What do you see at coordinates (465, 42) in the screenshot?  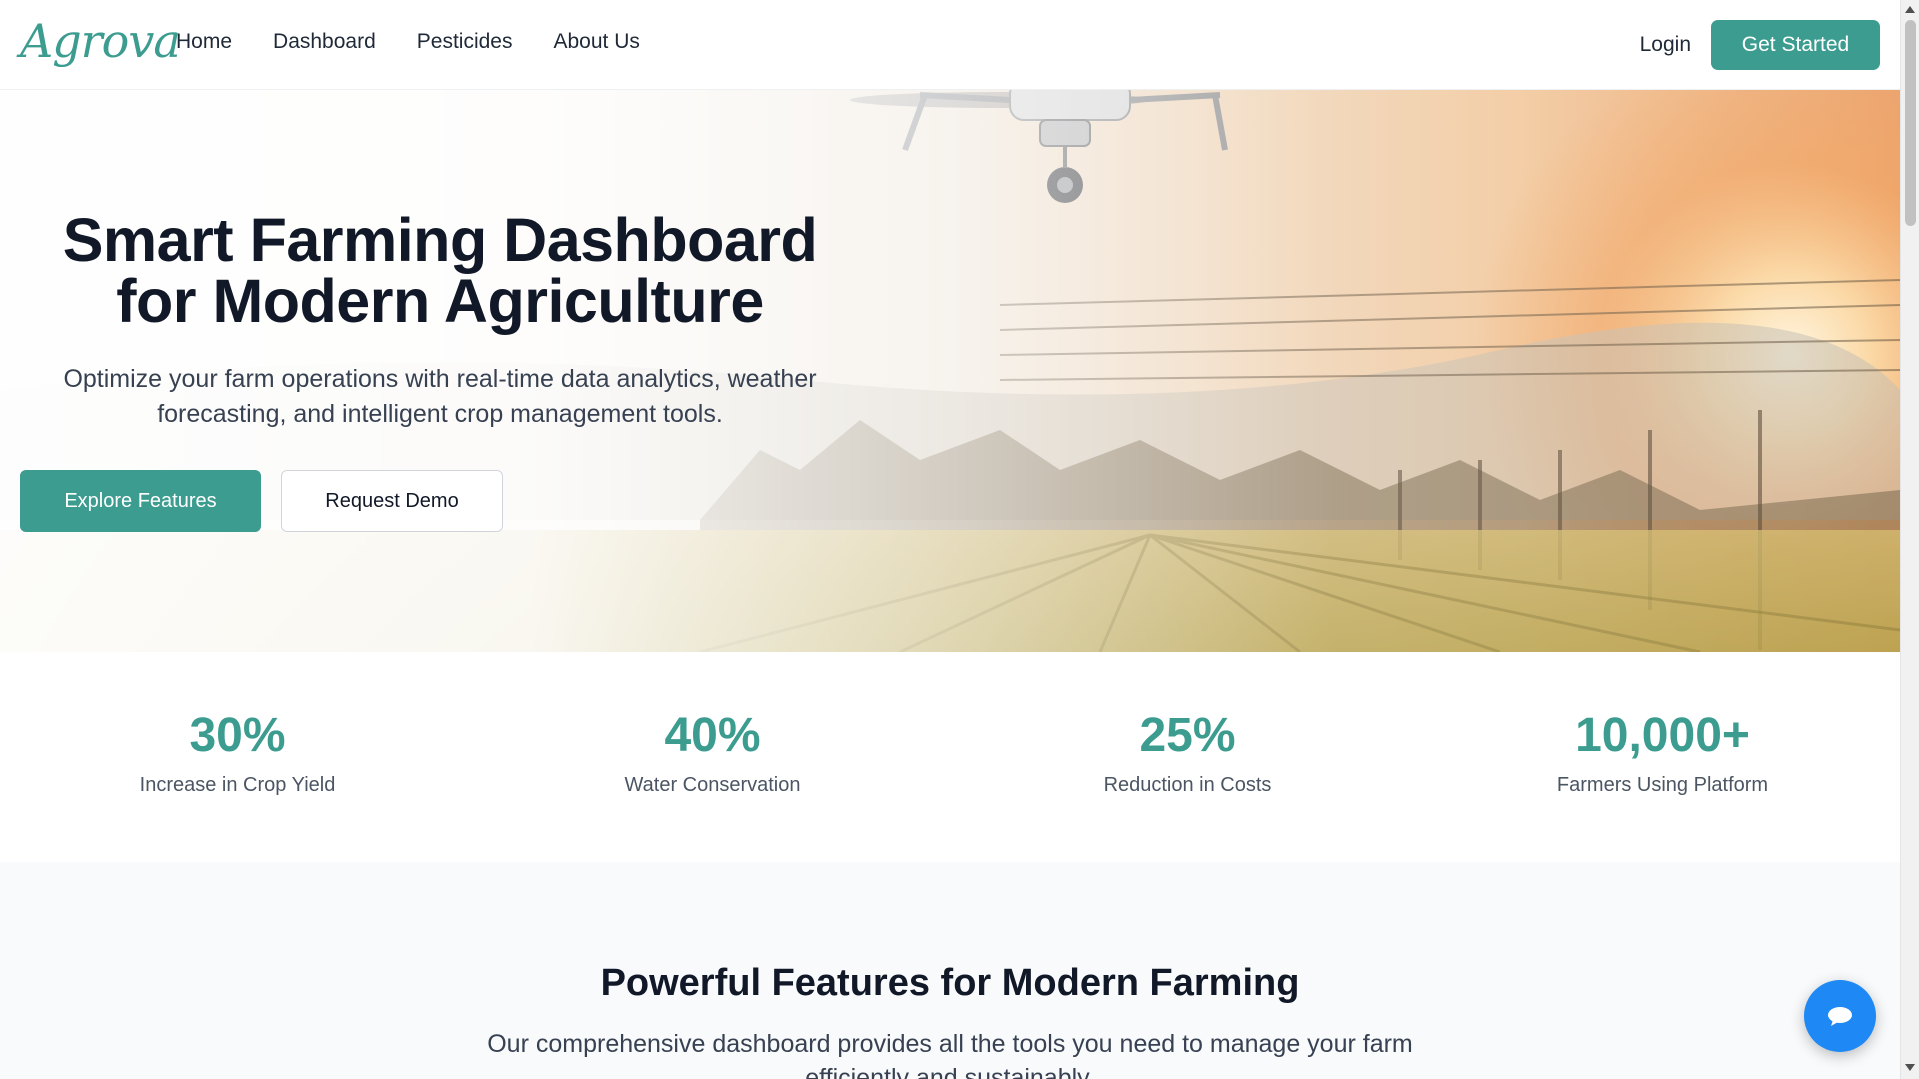 I see `nav-link-pesticides: Pesticides` at bounding box center [465, 42].